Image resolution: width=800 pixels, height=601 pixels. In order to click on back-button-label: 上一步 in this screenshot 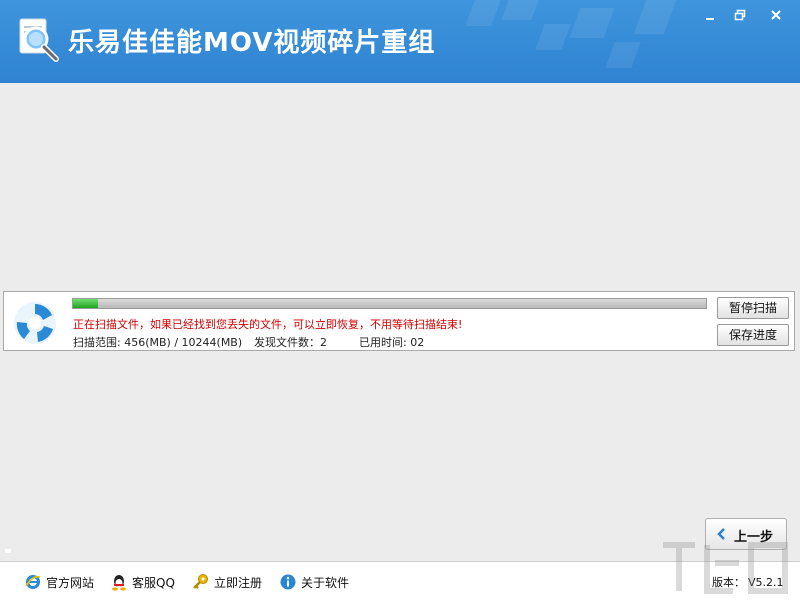, I will do `click(754, 537)`.